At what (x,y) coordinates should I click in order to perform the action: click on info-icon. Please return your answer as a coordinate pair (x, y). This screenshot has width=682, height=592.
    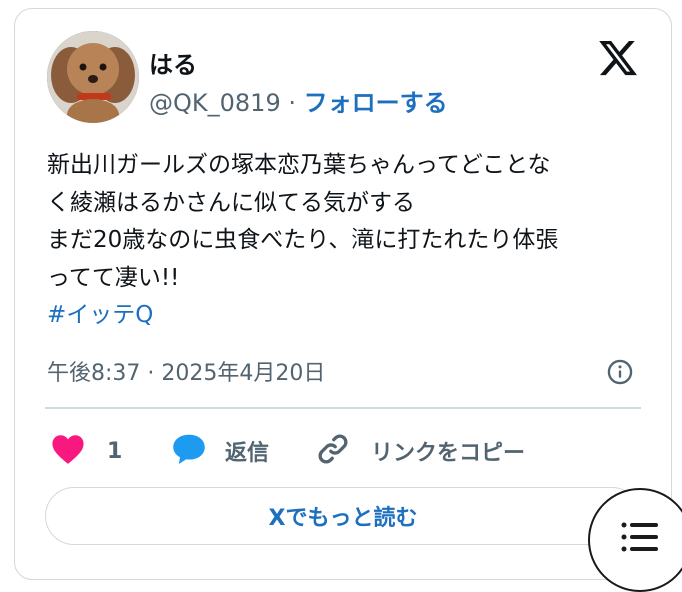
    Looking at the image, I should click on (620, 372).